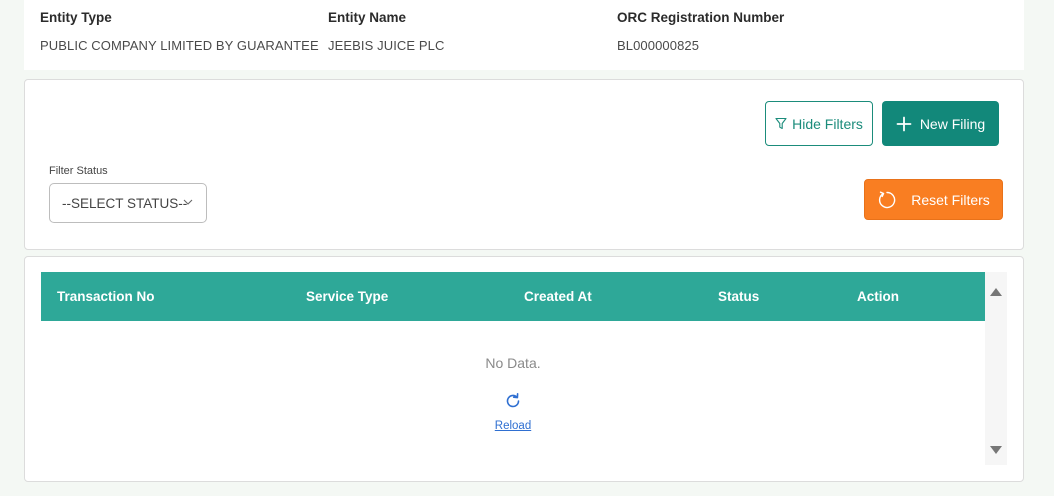 Image resolution: width=1054 pixels, height=496 pixels. What do you see at coordinates (513, 363) in the screenshot?
I see `empty-state-text: No Data.` at bounding box center [513, 363].